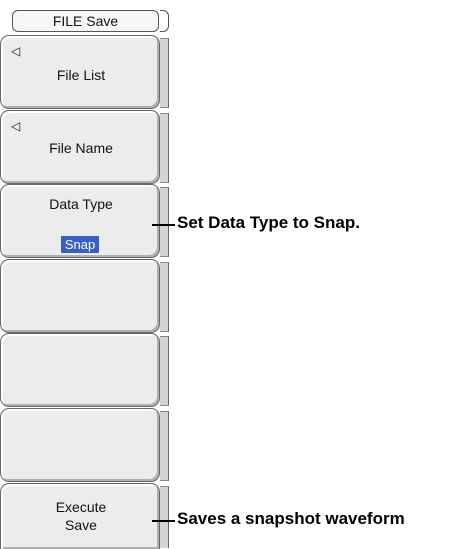 This screenshot has height=549, width=466. I want to click on file-name-label: File Name, so click(81, 148).